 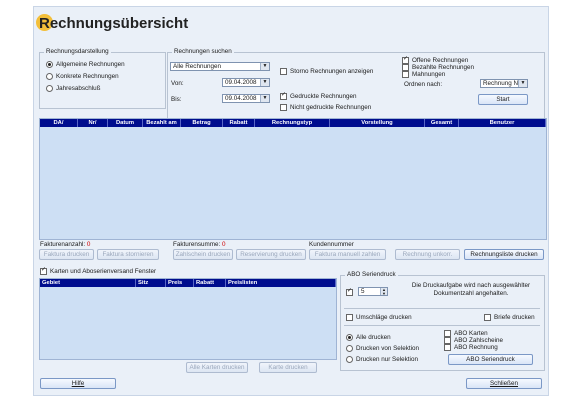 What do you see at coordinates (202, 123) in the screenshot?
I see `column-header: Betrag` at bounding box center [202, 123].